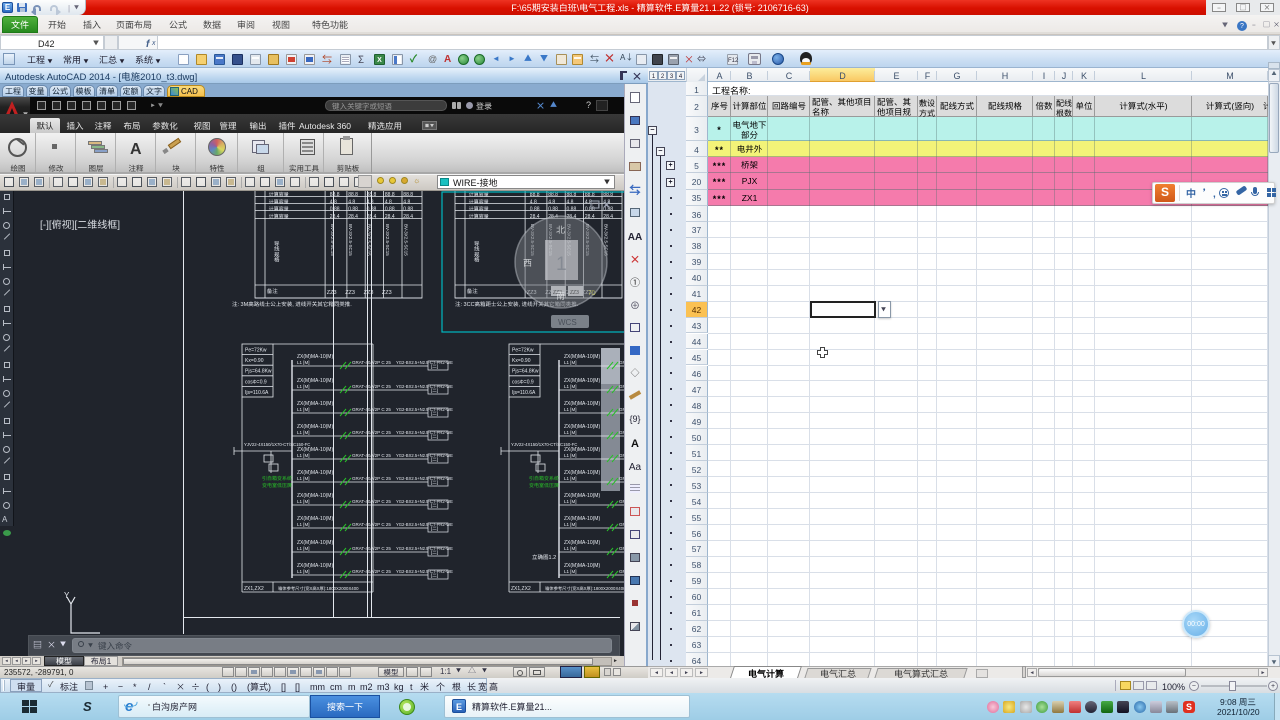 The width and height of the screenshot is (1280, 720). What do you see at coordinates (544, 478) in the screenshot?
I see `svg-text: 引自箱变系统` at bounding box center [544, 478].